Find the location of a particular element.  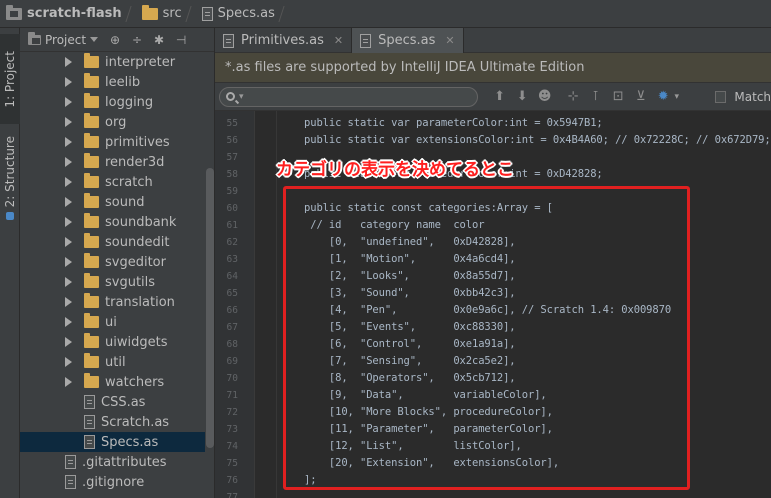

tree-file-item: Specs.as is located at coordinates (112, 442).